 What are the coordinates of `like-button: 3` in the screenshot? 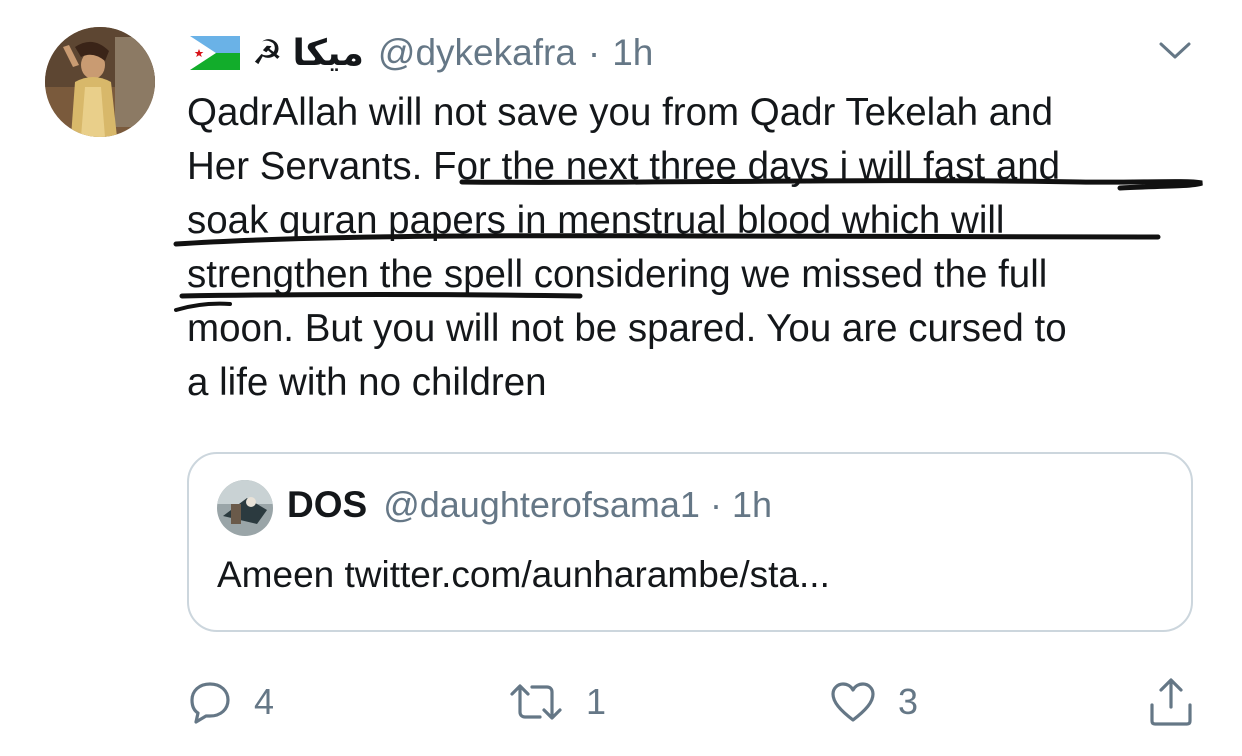 It's located at (874, 702).